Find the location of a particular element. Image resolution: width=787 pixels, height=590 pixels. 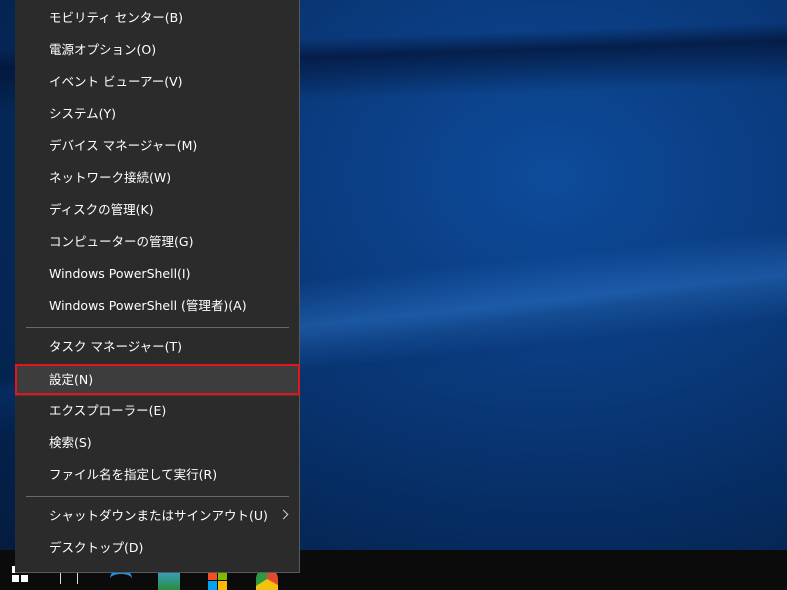

menu-item-label: システム(Y) is located at coordinates (83, 113).